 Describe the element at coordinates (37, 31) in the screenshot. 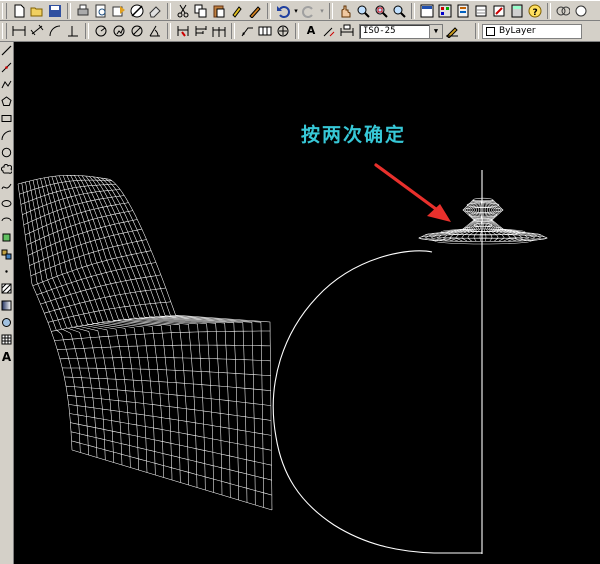

I see `aligned-dimension-icon` at that location.